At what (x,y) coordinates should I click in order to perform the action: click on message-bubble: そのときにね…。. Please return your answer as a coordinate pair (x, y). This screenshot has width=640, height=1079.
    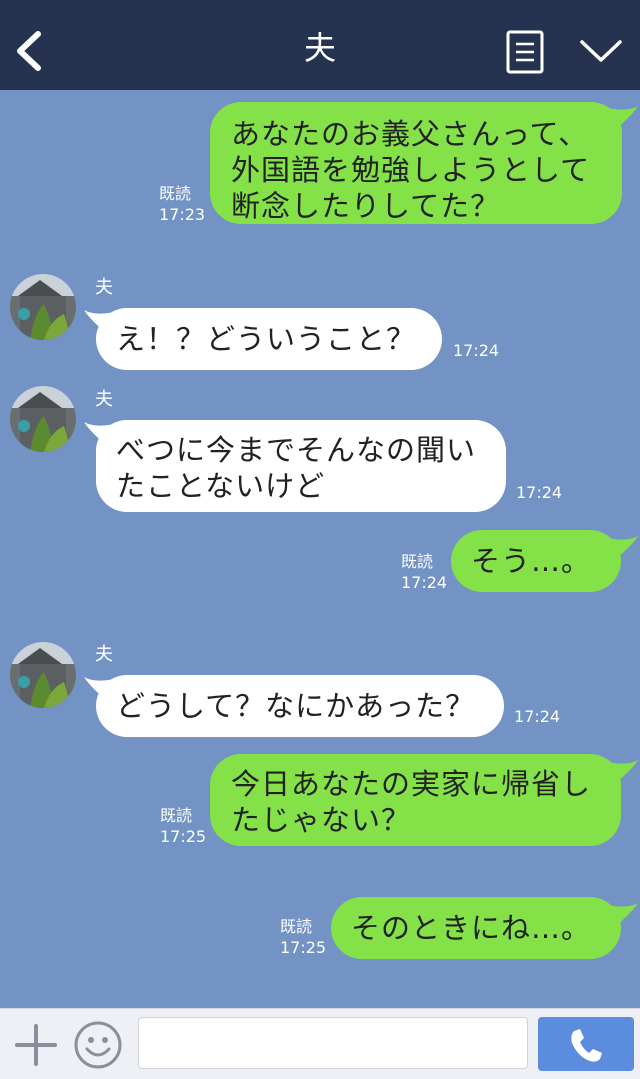
    Looking at the image, I should click on (476, 928).